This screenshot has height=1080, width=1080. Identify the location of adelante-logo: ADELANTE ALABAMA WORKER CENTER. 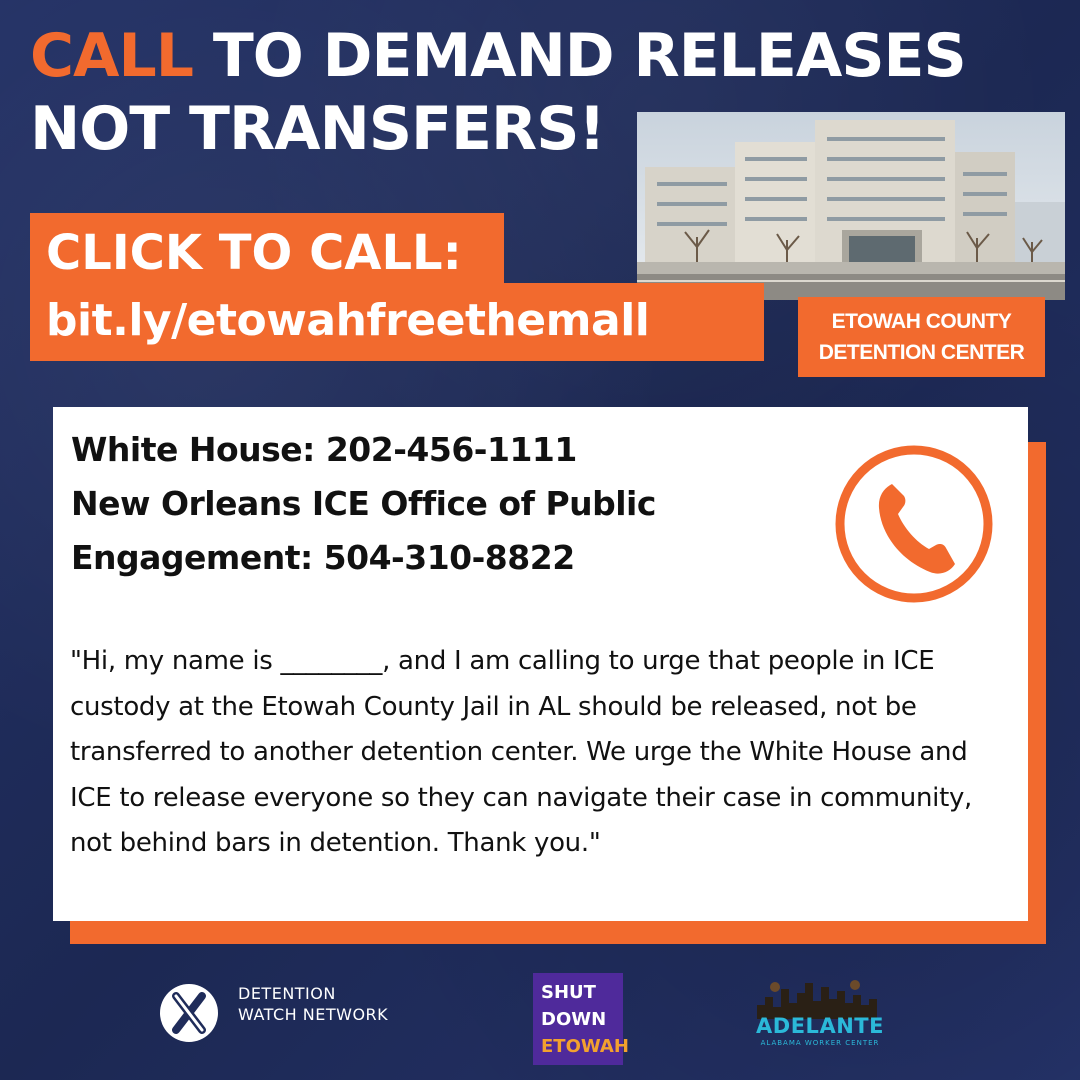
(820, 1017).